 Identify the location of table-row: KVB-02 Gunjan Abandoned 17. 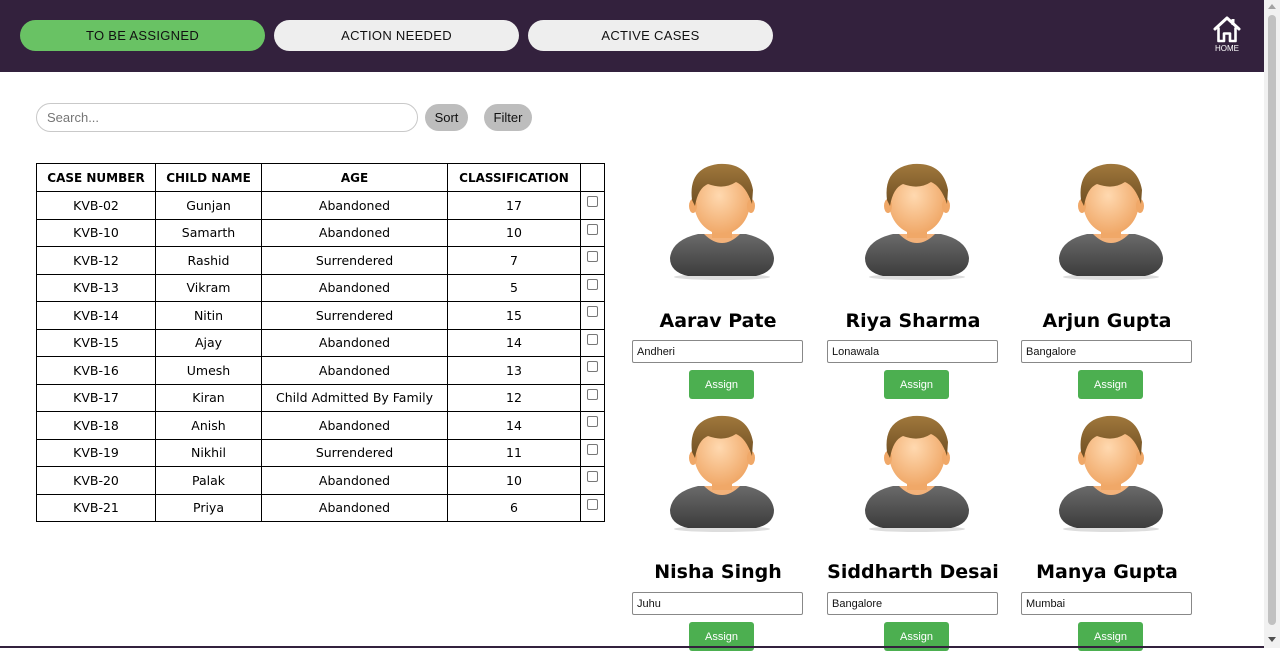
(320, 205).